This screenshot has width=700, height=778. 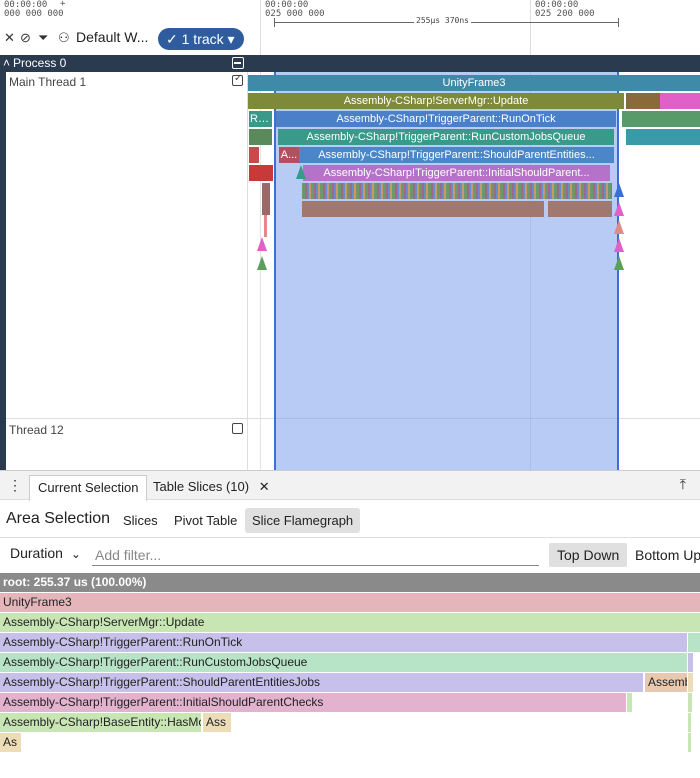 I want to click on flame-node: Ass, so click(x=217, y=722).